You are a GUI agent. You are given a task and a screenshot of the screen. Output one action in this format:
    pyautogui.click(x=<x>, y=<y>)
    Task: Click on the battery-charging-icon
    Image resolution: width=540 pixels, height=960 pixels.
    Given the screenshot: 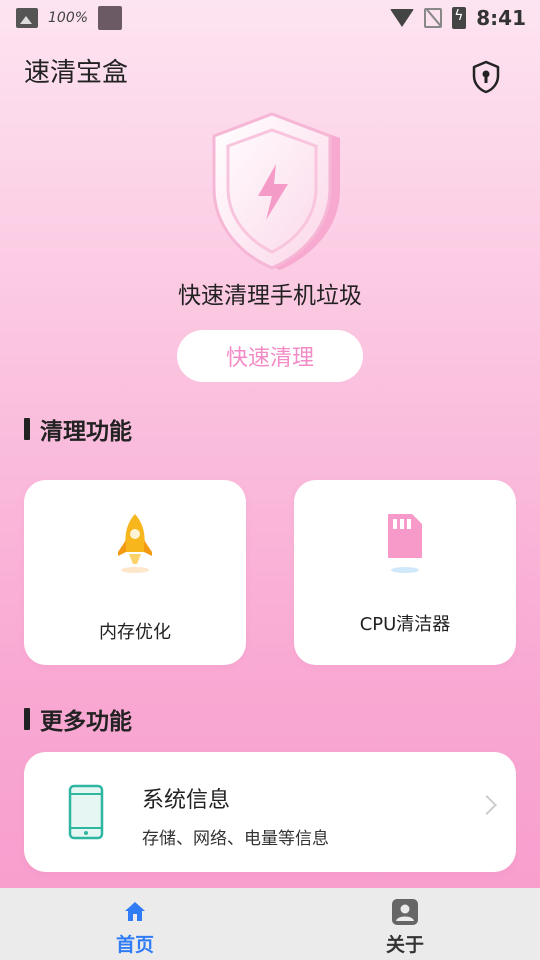 What is the action you would take?
    pyautogui.click(x=459, y=18)
    